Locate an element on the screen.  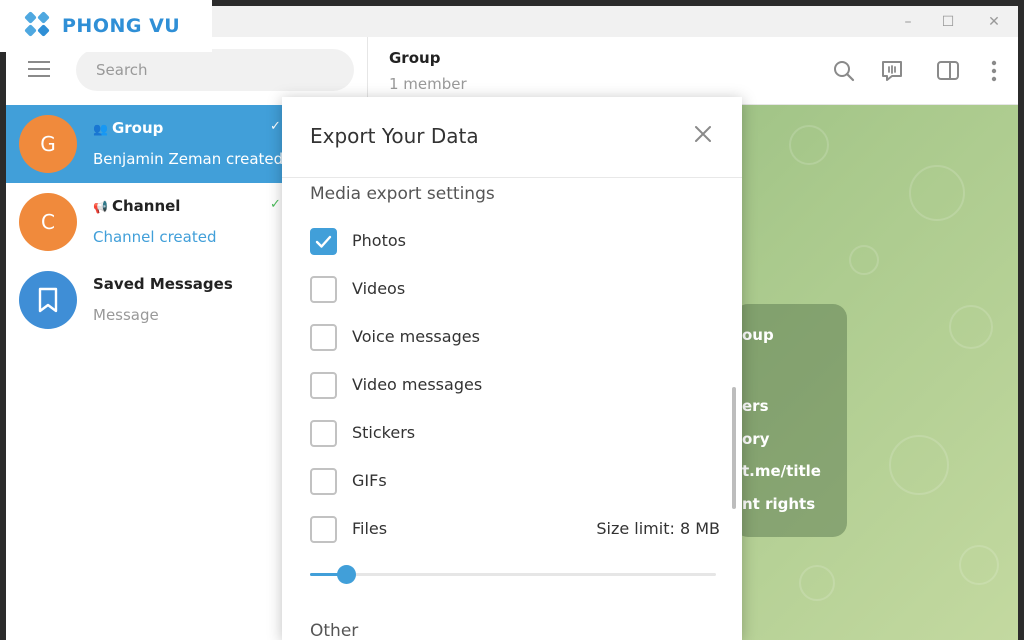
chat-name: 👥 Group is located at coordinates (128, 128).